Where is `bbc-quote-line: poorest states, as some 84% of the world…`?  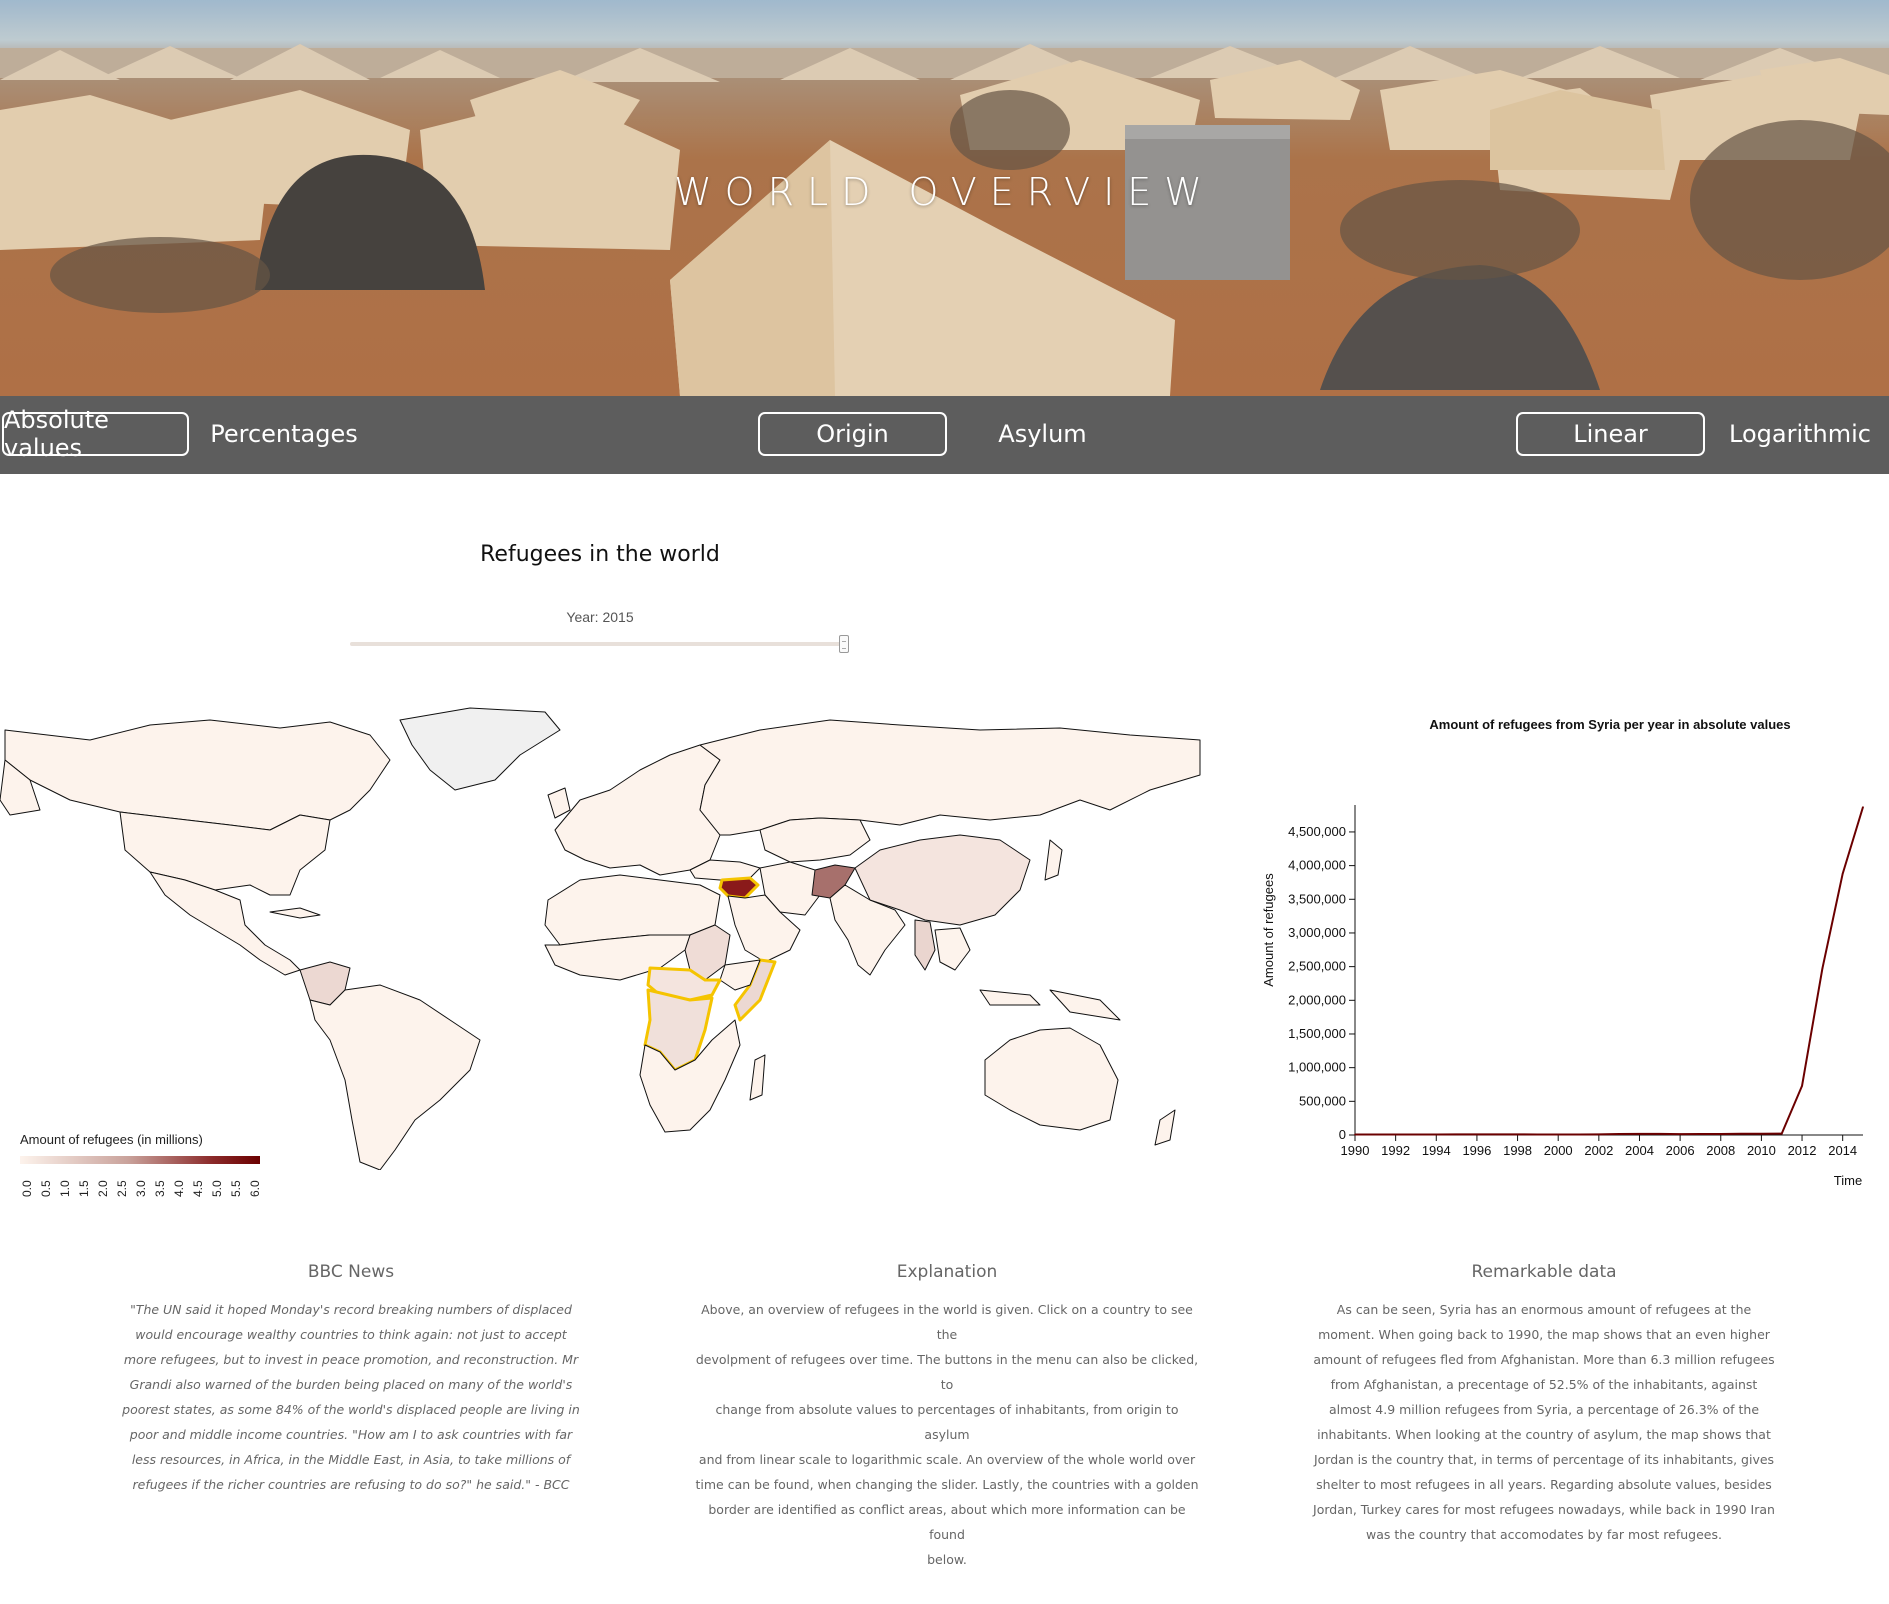
bbc-quote-line: poorest states, as some 84% of the world… is located at coordinates (351, 1409).